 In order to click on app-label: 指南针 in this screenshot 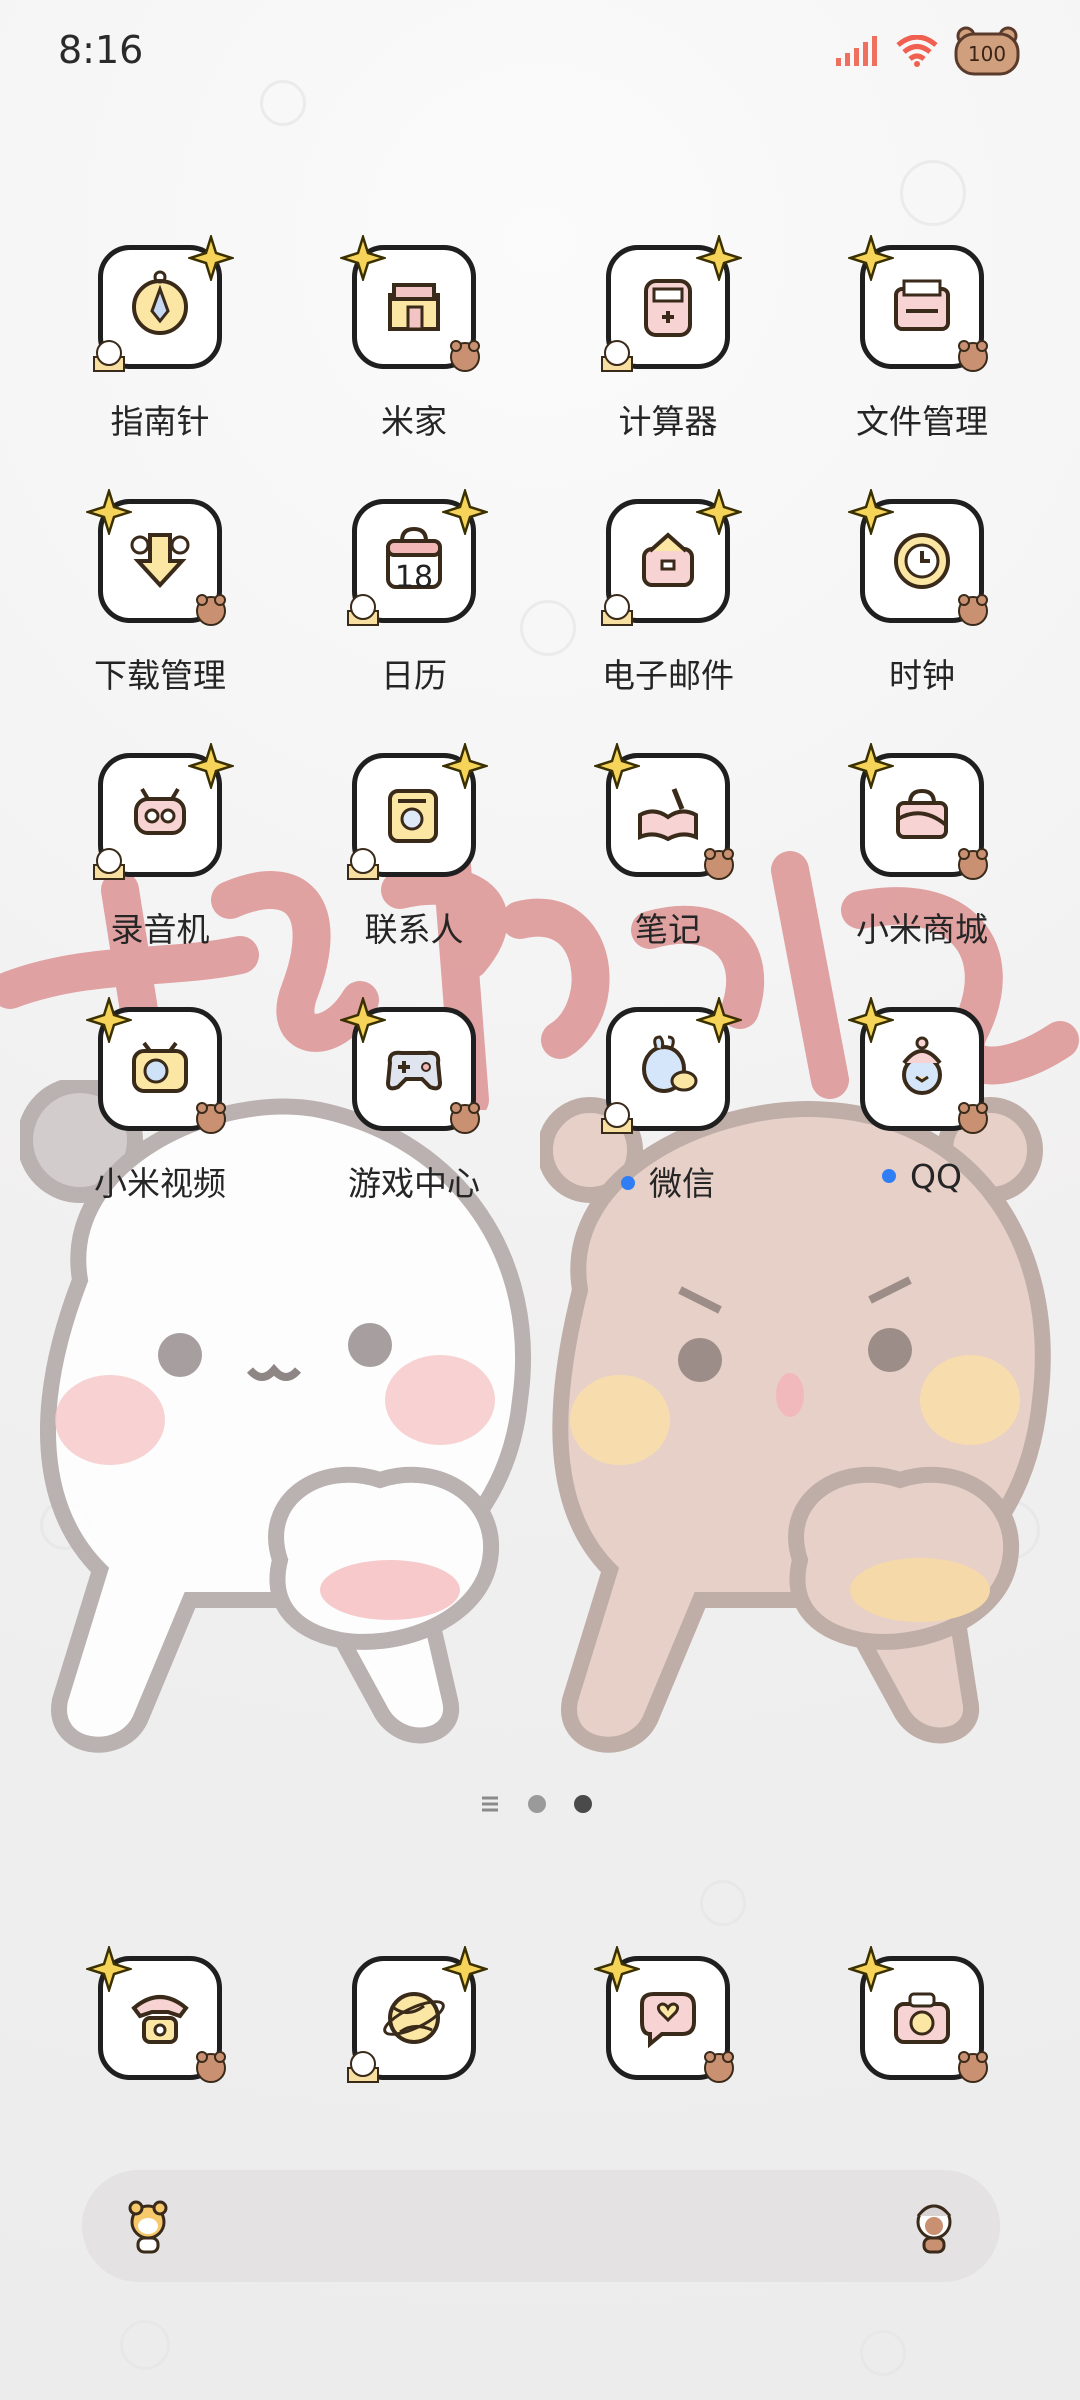, I will do `click(160, 421)`.